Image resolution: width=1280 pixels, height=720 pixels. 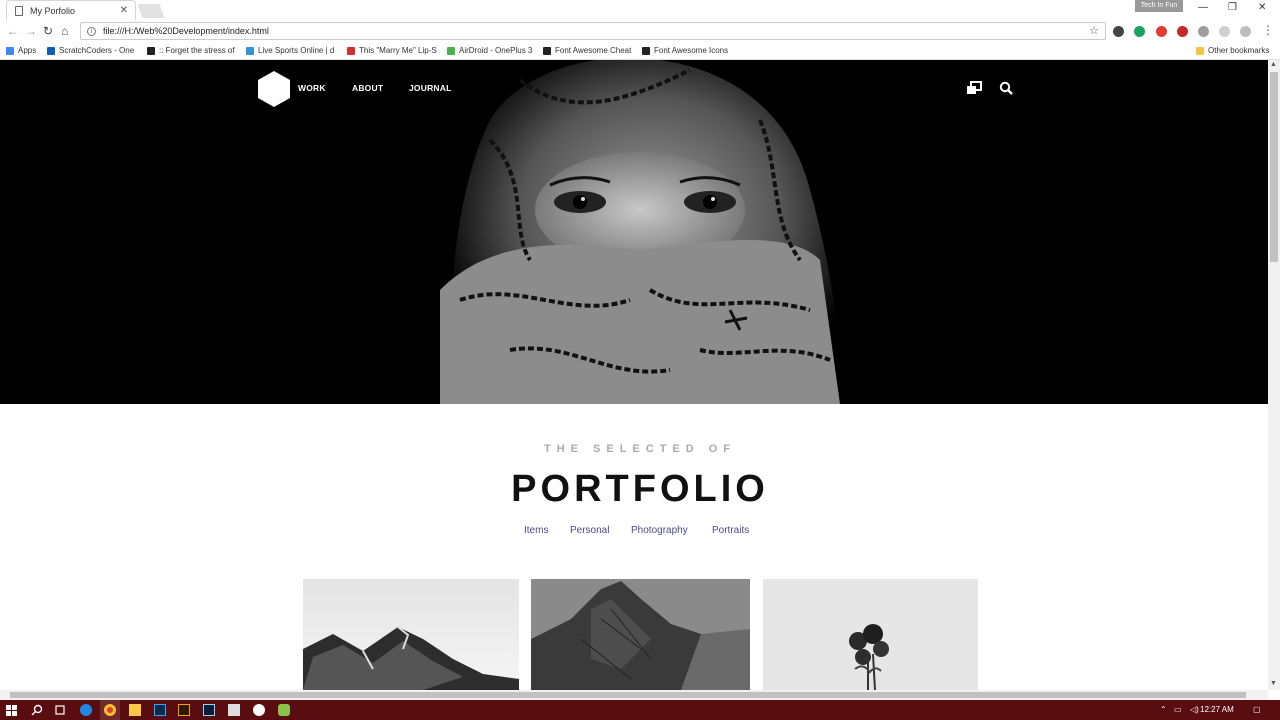 I want to click on bookmark-item: Font Awesome Icons, so click(x=685, y=50).